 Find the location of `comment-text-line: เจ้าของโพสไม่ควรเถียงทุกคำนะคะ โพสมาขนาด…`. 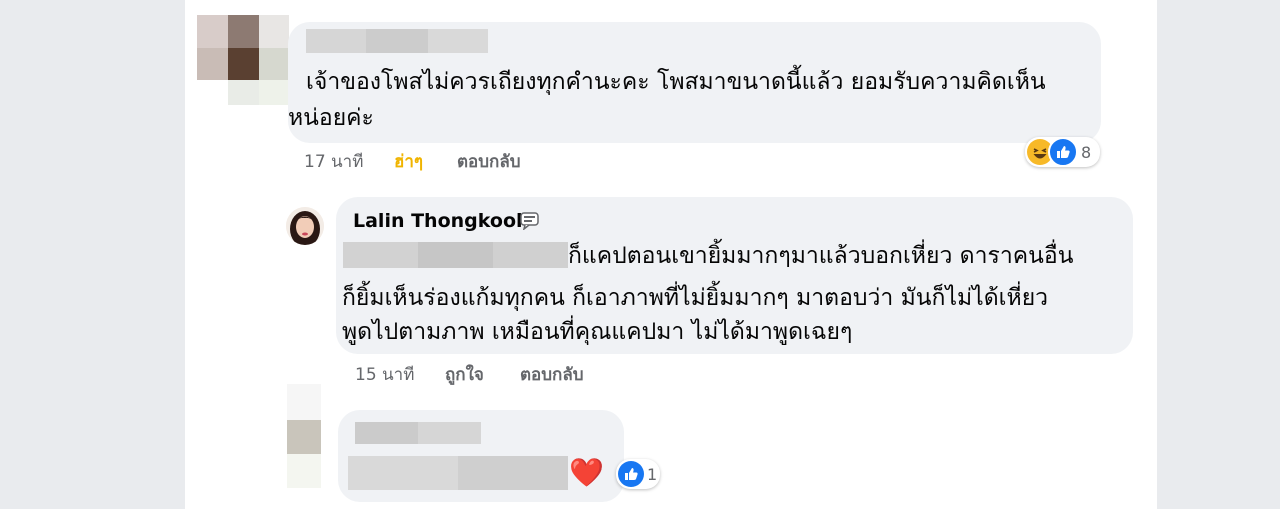

comment-text-line: เจ้าของโพสไม่ควรเถียงทุกคำนะคะ โพสมาขนาด… is located at coordinates (676, 82).